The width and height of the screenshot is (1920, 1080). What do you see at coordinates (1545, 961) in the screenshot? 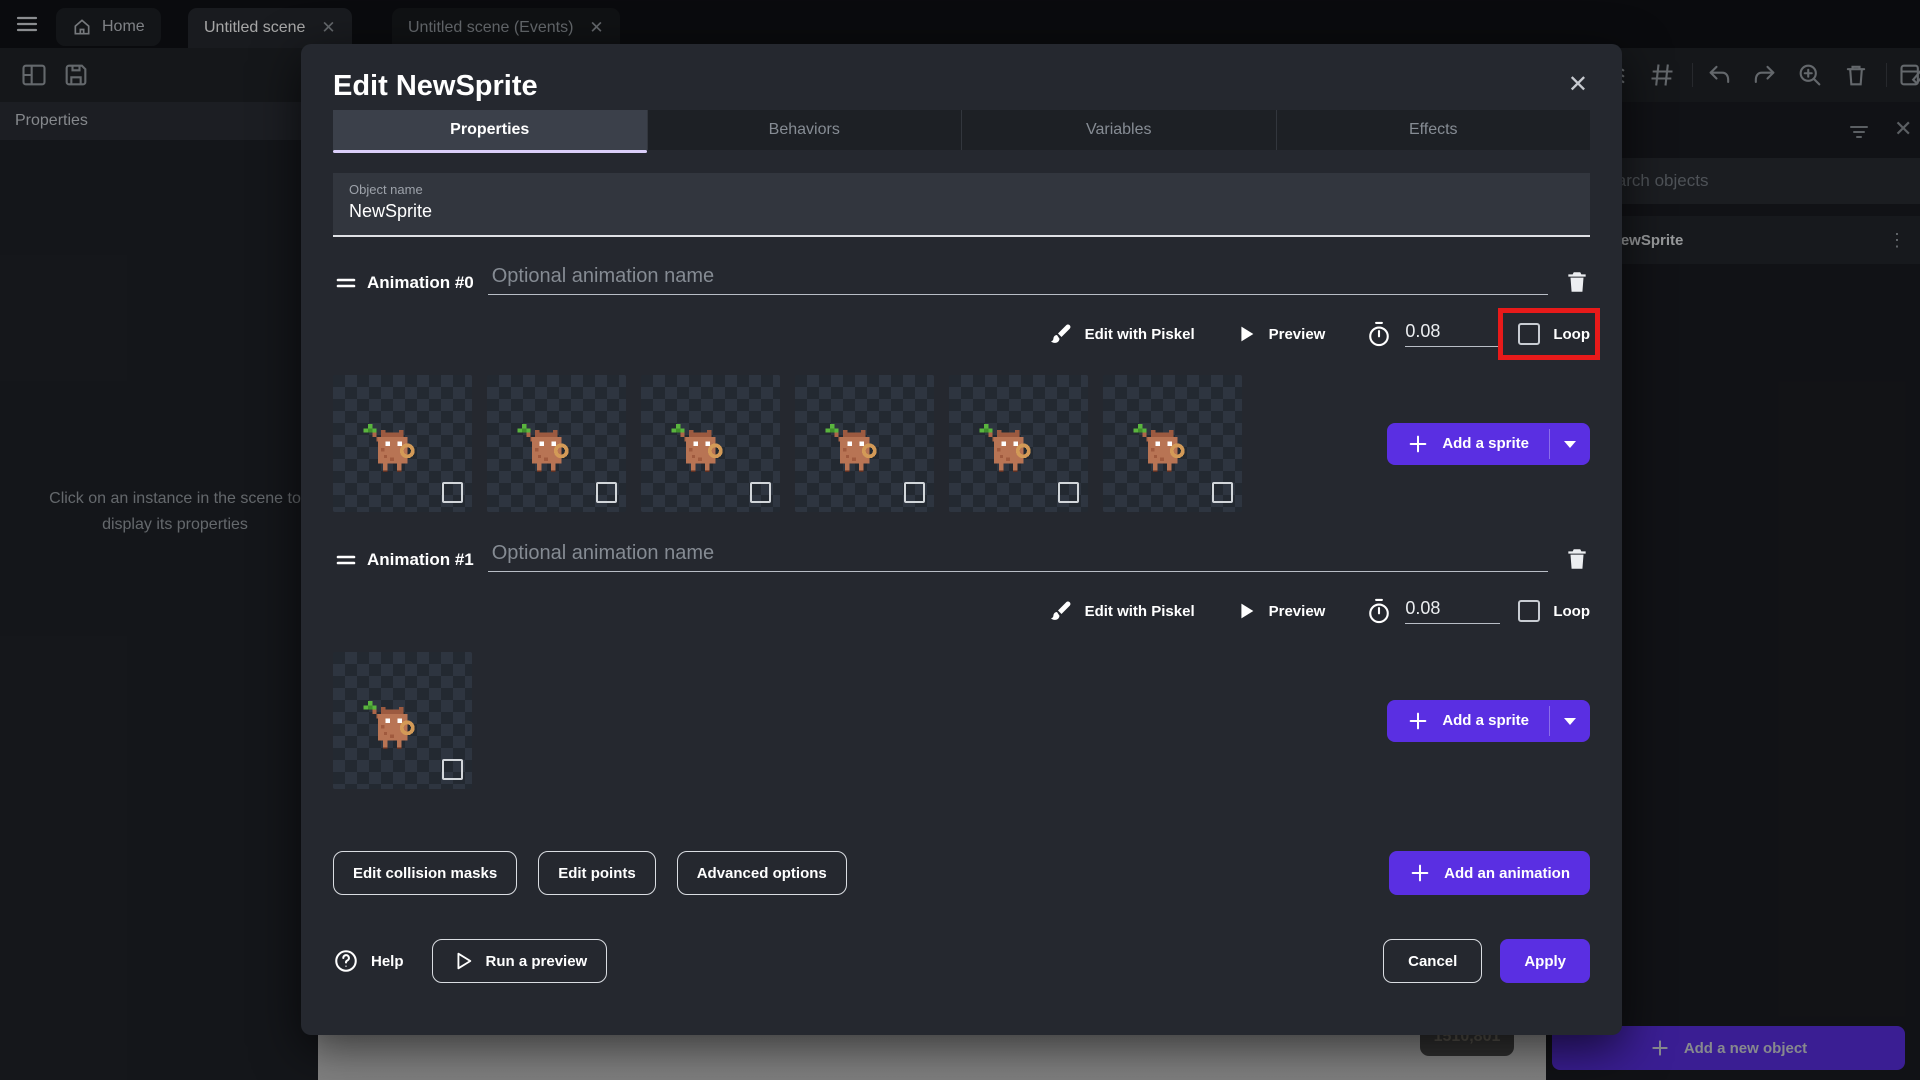
I see `apply-button: Apply` at bounding box center [1545, 961].